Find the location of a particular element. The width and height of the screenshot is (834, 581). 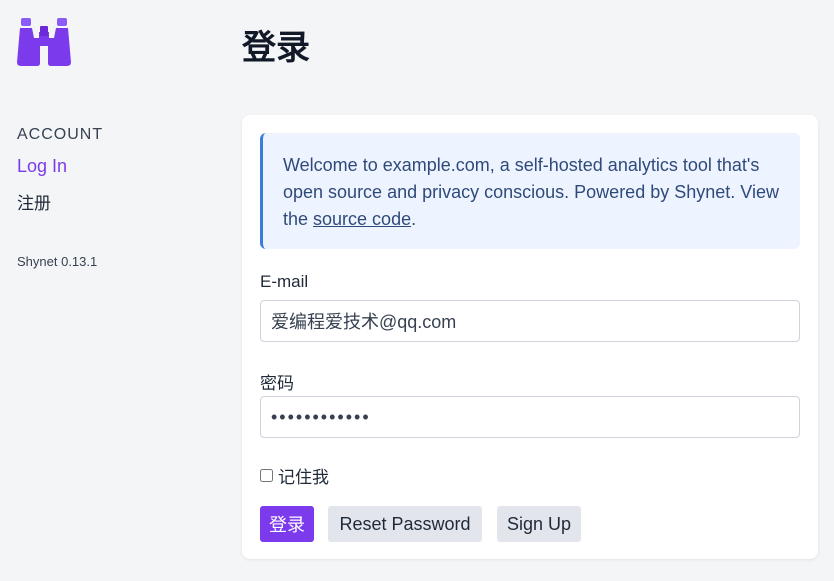

page-title: 登录 is located at coordinates (276, 48).